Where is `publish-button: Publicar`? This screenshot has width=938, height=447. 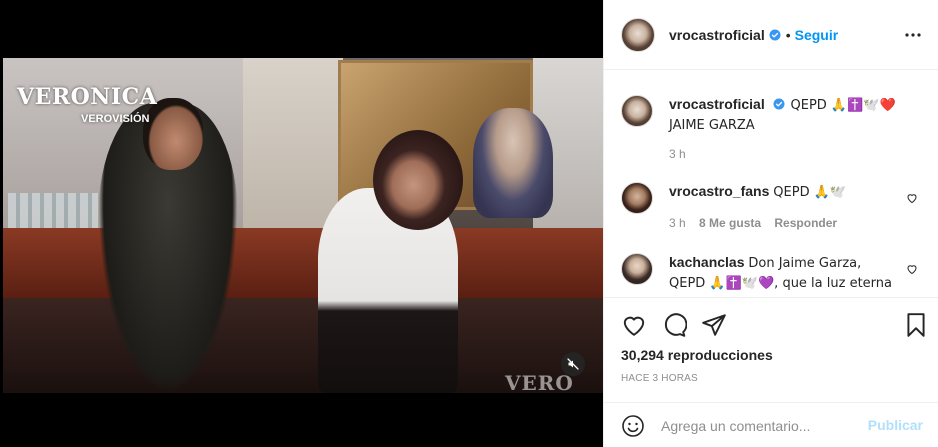 publish-button: Publicar is located at coordinates (895, 425).